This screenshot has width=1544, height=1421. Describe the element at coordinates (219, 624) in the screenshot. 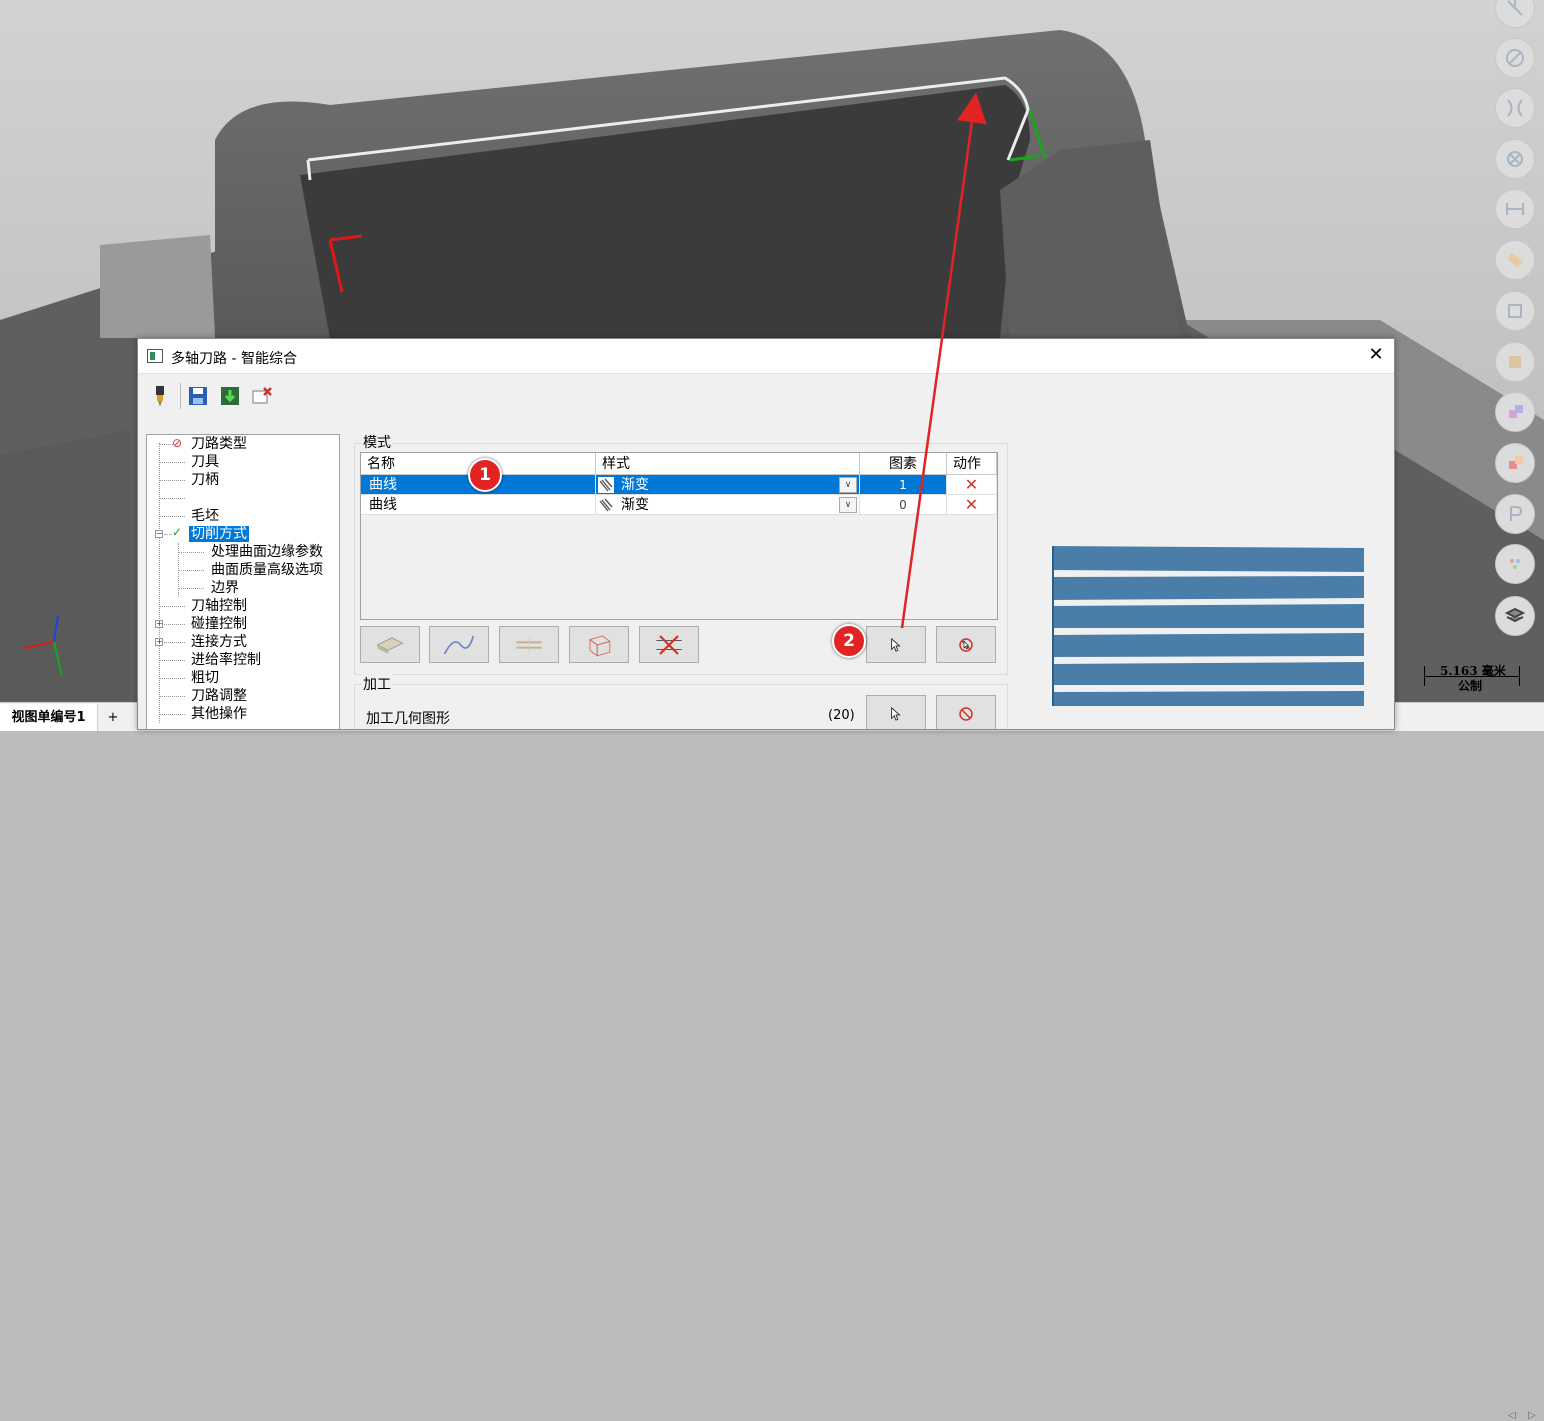

I see `tree-item-collision: 碰撞控制` at that location.